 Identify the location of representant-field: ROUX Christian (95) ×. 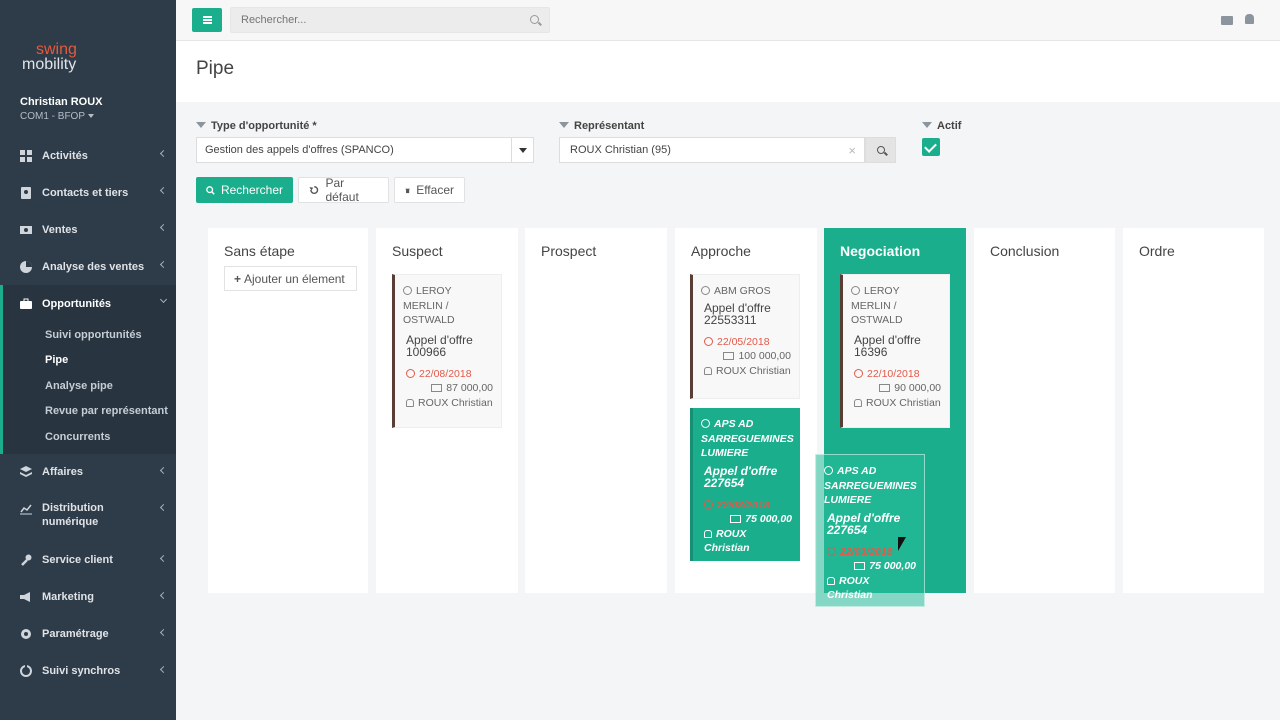
(712, 150).